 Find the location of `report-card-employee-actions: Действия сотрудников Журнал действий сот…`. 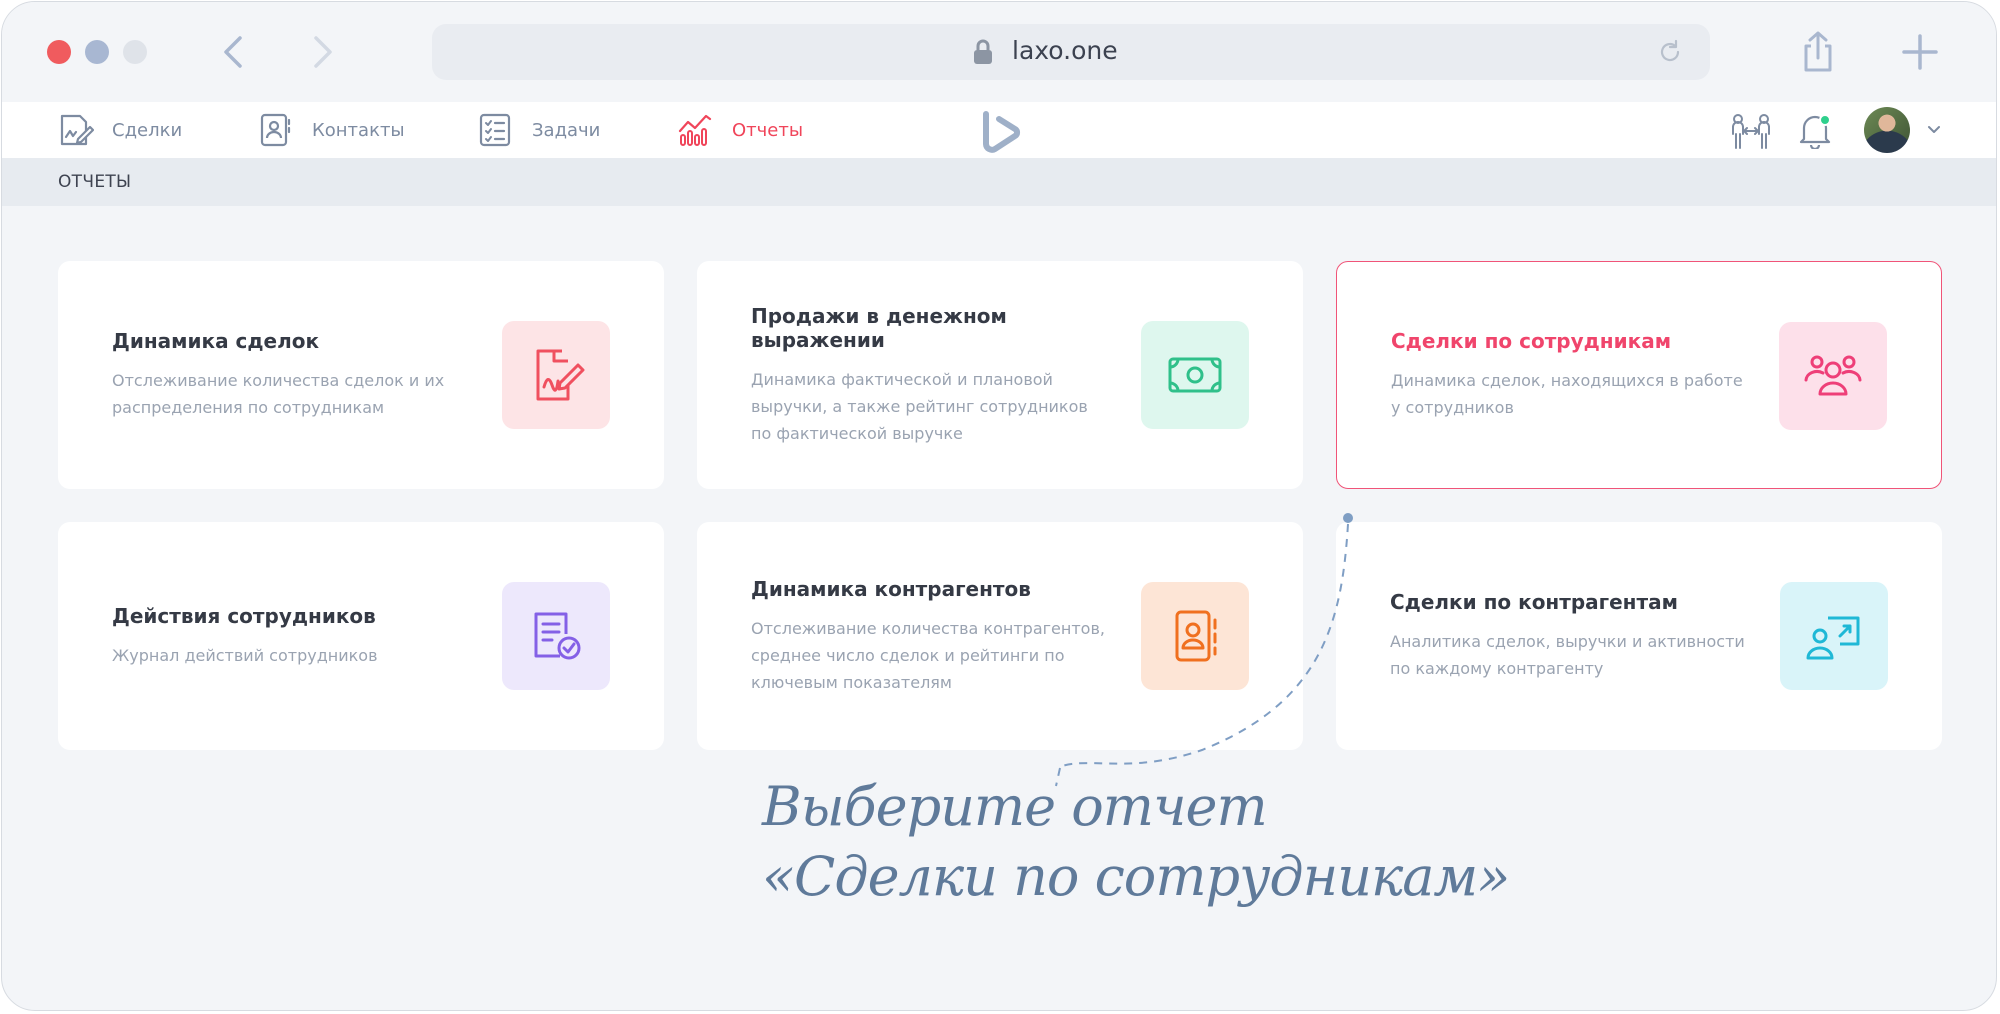

report-card-employee-actions: Действия сотрудников Журнал действий сот… is located at coordinates (361, 636).